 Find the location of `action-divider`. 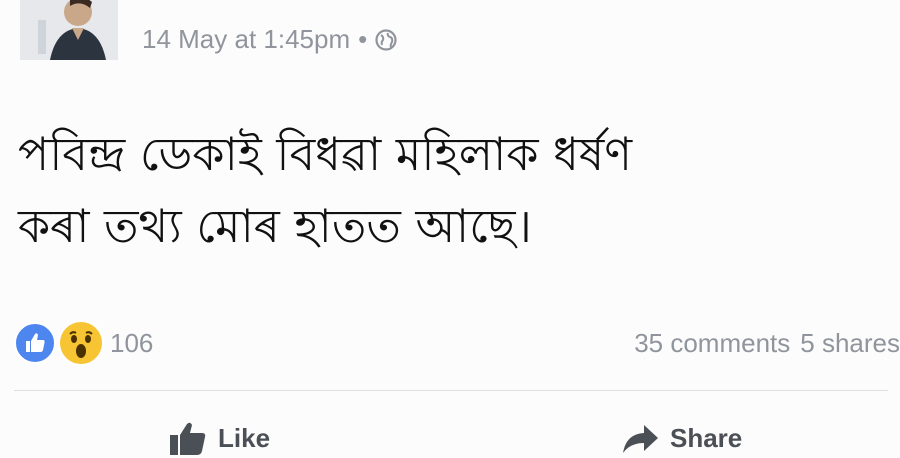

action-divider is located at coordinates (451, 390).